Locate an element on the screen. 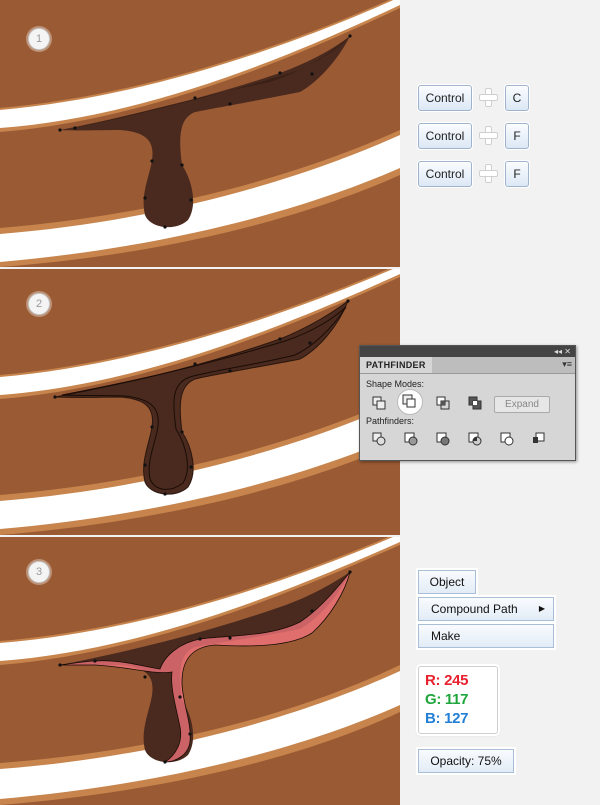 This screenshot has width=600, height=805. trim-icon is located at coordinates (411, 439).